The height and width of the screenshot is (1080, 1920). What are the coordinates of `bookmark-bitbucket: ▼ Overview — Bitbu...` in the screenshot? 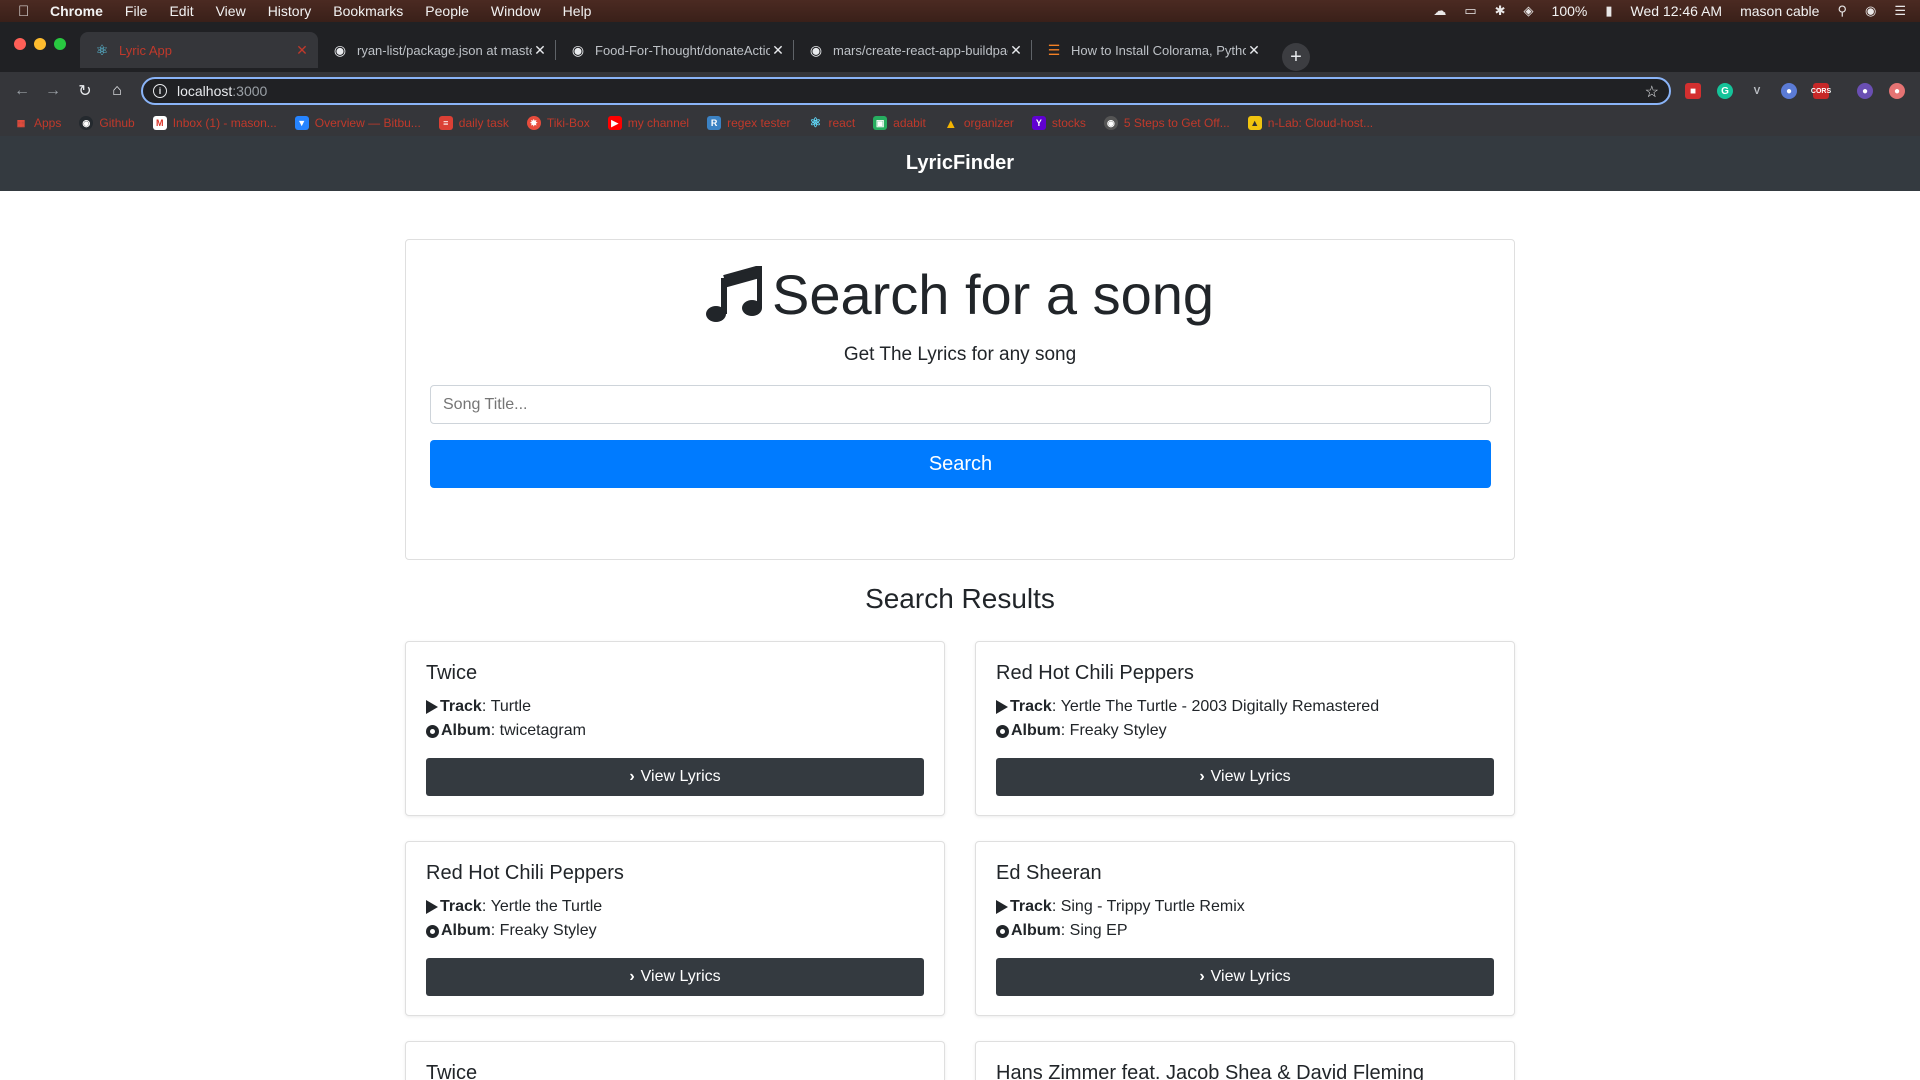 It's located at (357, 123).